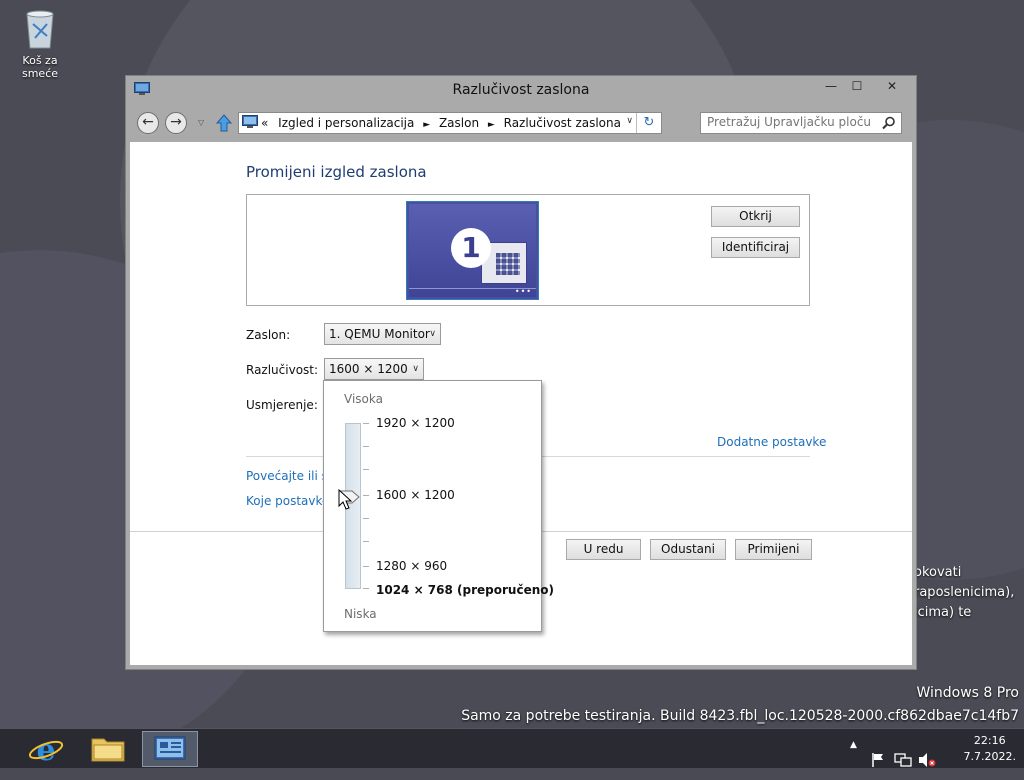  Describe the element at coordinates (224, 123) in the screenshot. I see `up-arrow-icon` at that location.